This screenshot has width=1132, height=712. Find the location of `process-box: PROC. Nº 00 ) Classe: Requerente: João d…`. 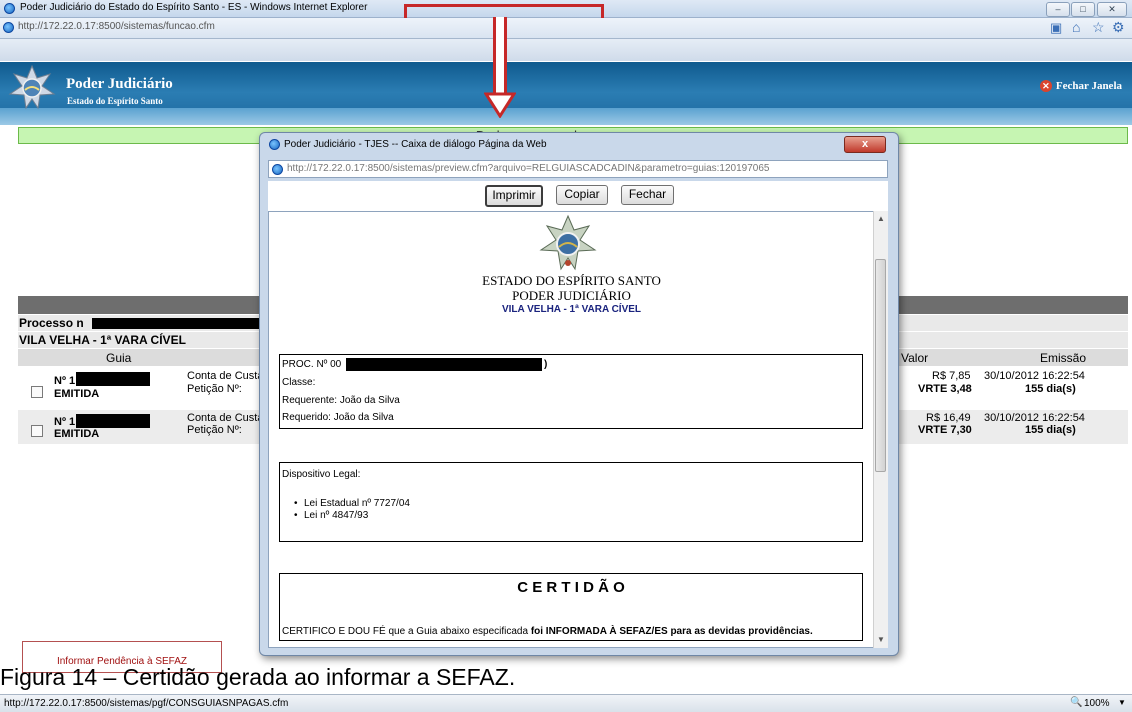

process-box: PROC. Nº 00 ) Classe: Requerente: João d… is located at coordinates (571, 391).